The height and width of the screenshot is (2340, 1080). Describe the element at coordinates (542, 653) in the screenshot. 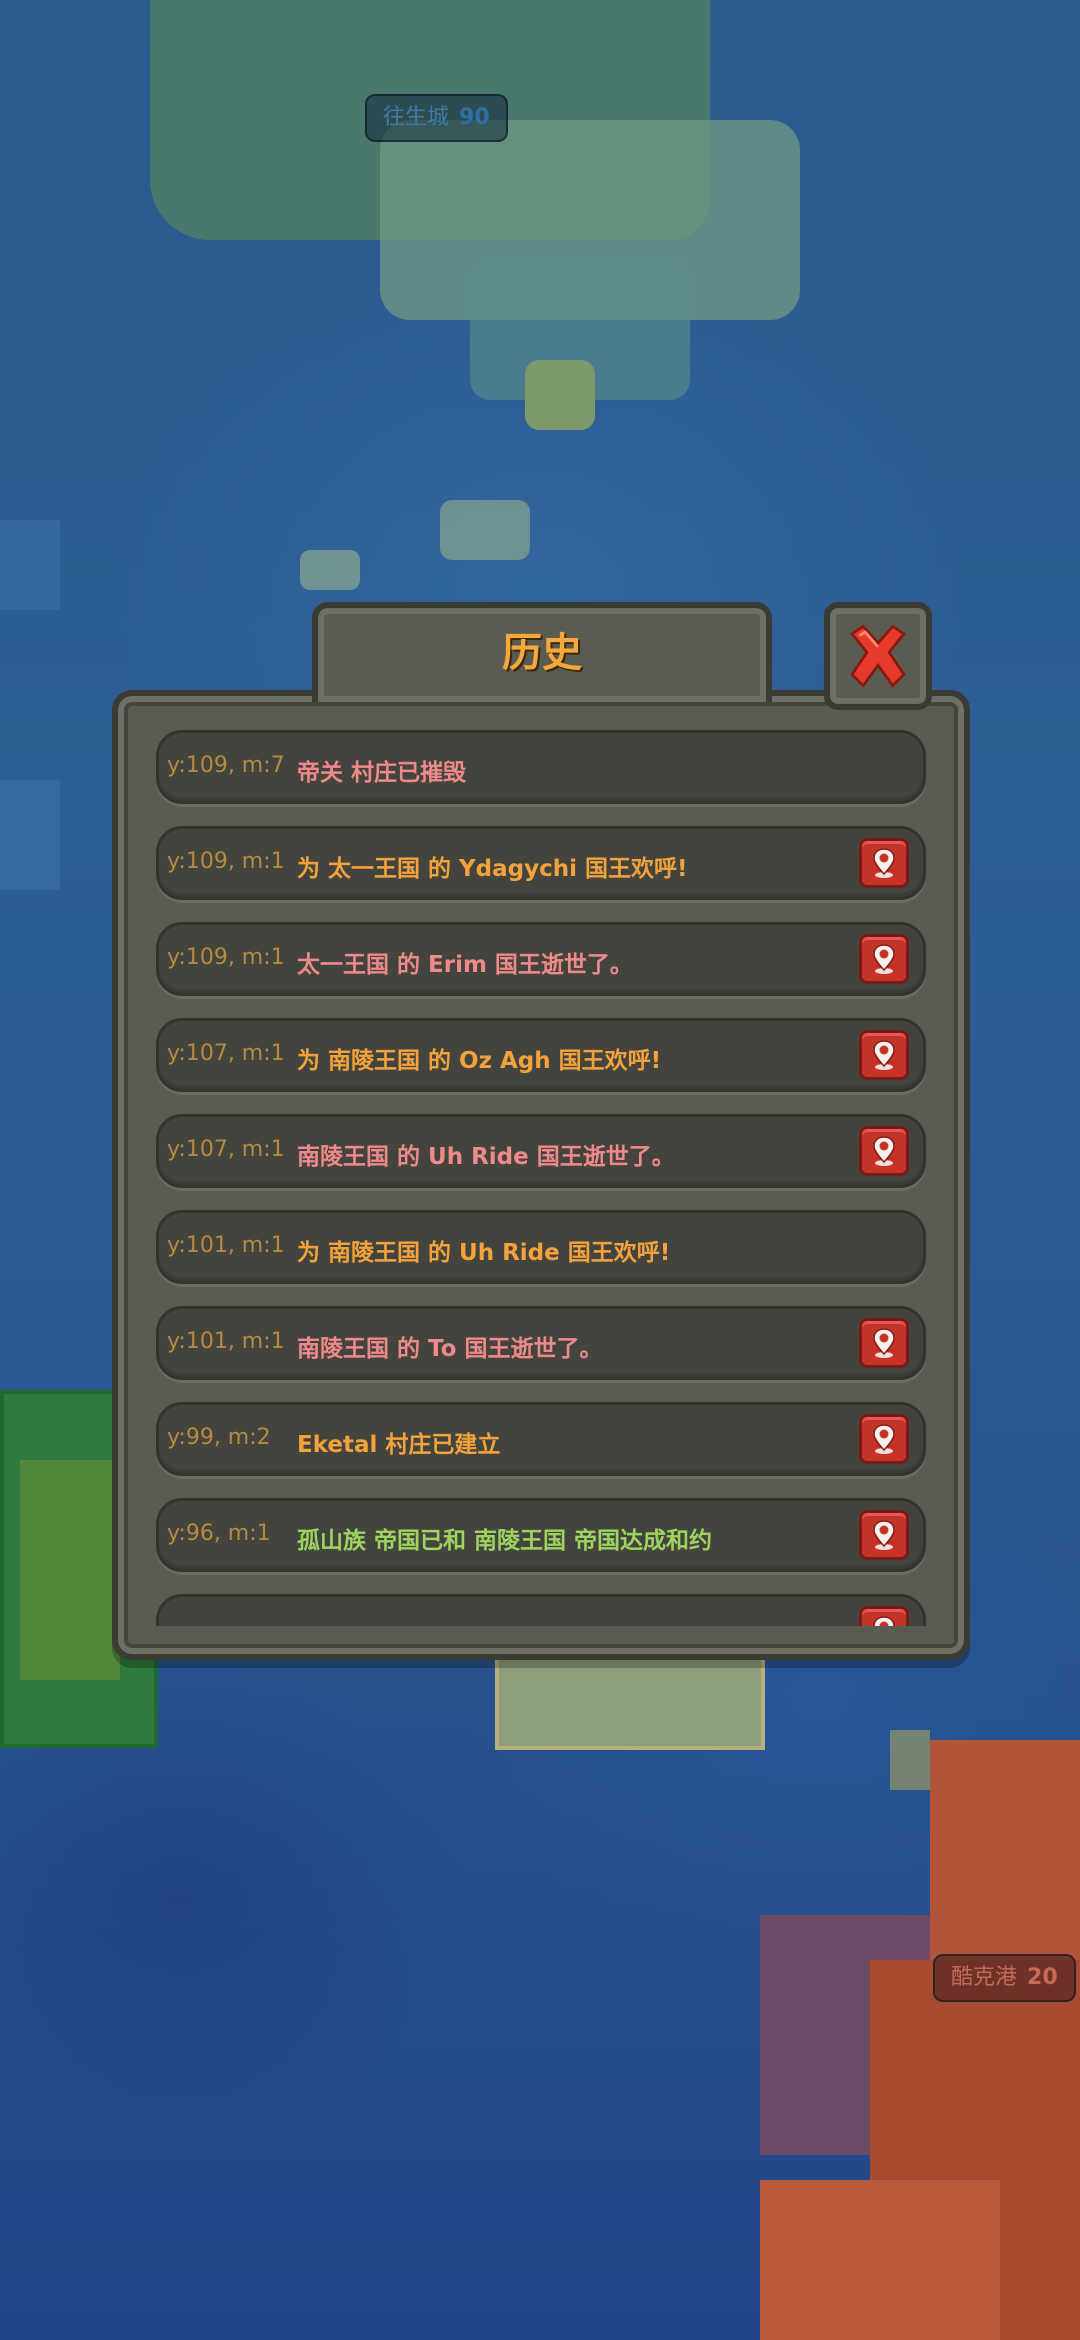

I see `window-title: 历史` at that location.